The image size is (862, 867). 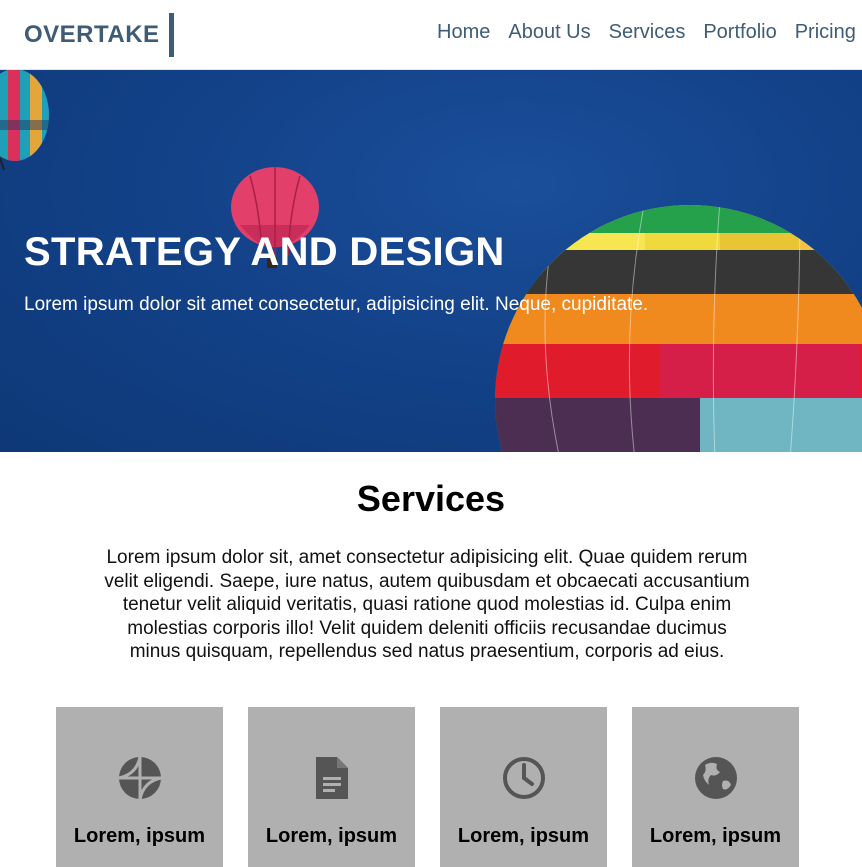 What do you see at coordinates (140, 778) in the screenshot?
I see `basketball-icon` at bounding box center [140, 778].